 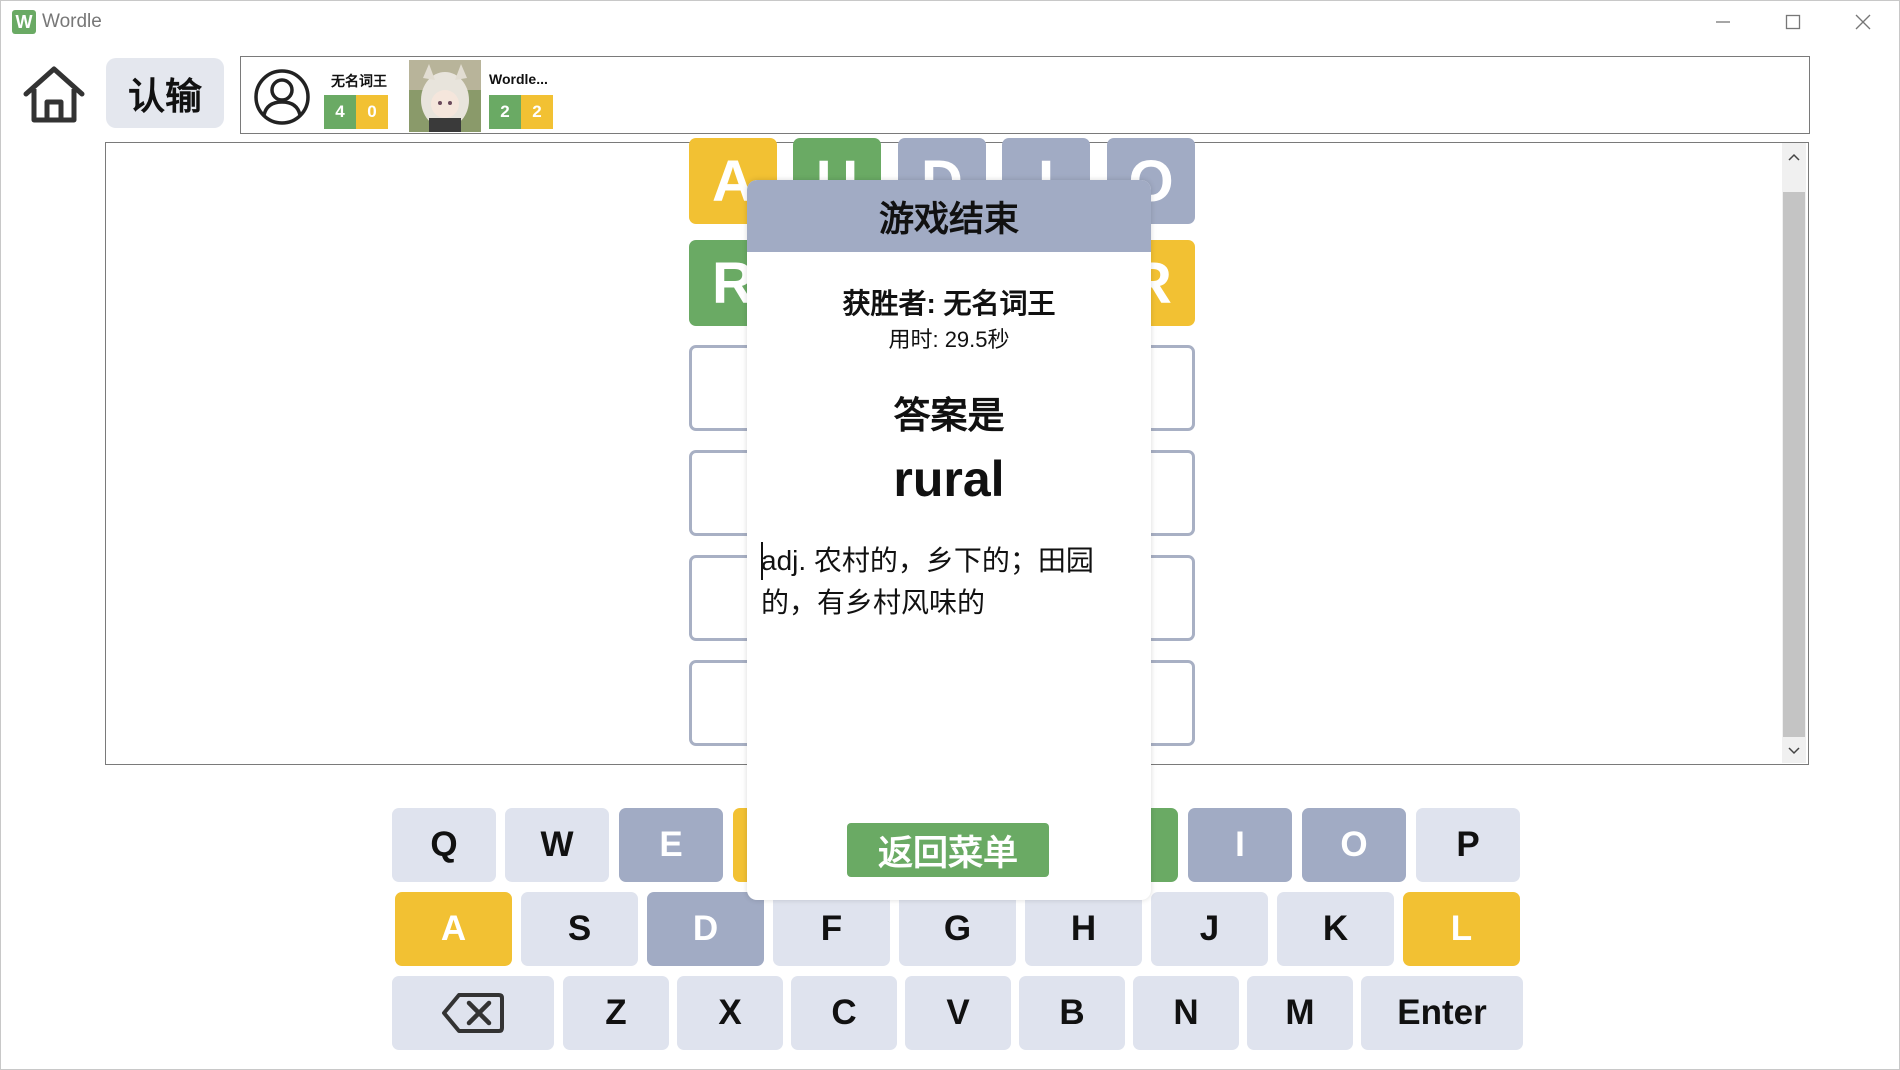 I want to click on key-s: S, so click(x=579, y=929).